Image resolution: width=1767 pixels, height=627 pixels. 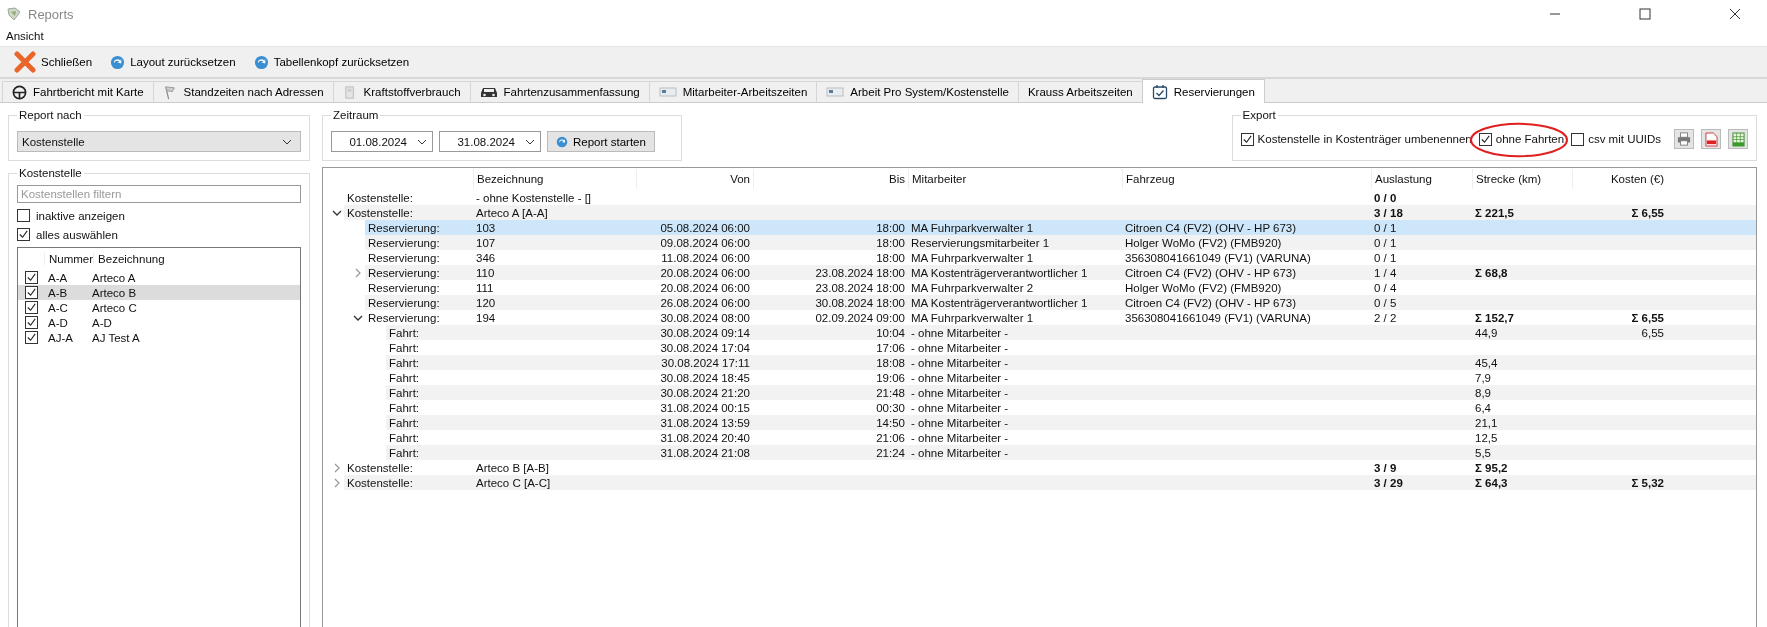 What do you see at coordinates (1486, 362) in the screenshot?
I see `table-cell: 45,4` at bounding box center [1486, 362].